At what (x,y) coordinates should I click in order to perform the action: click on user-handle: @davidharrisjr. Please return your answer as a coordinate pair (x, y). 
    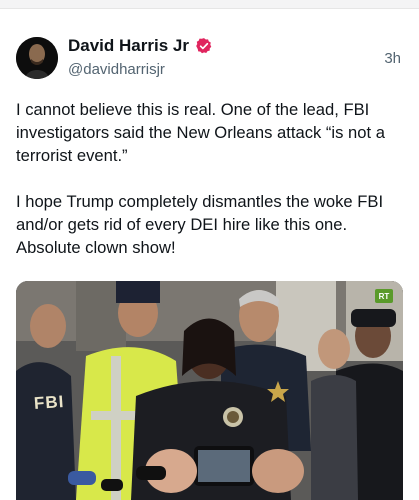
    Looking at the image, I should click on (116, 69).